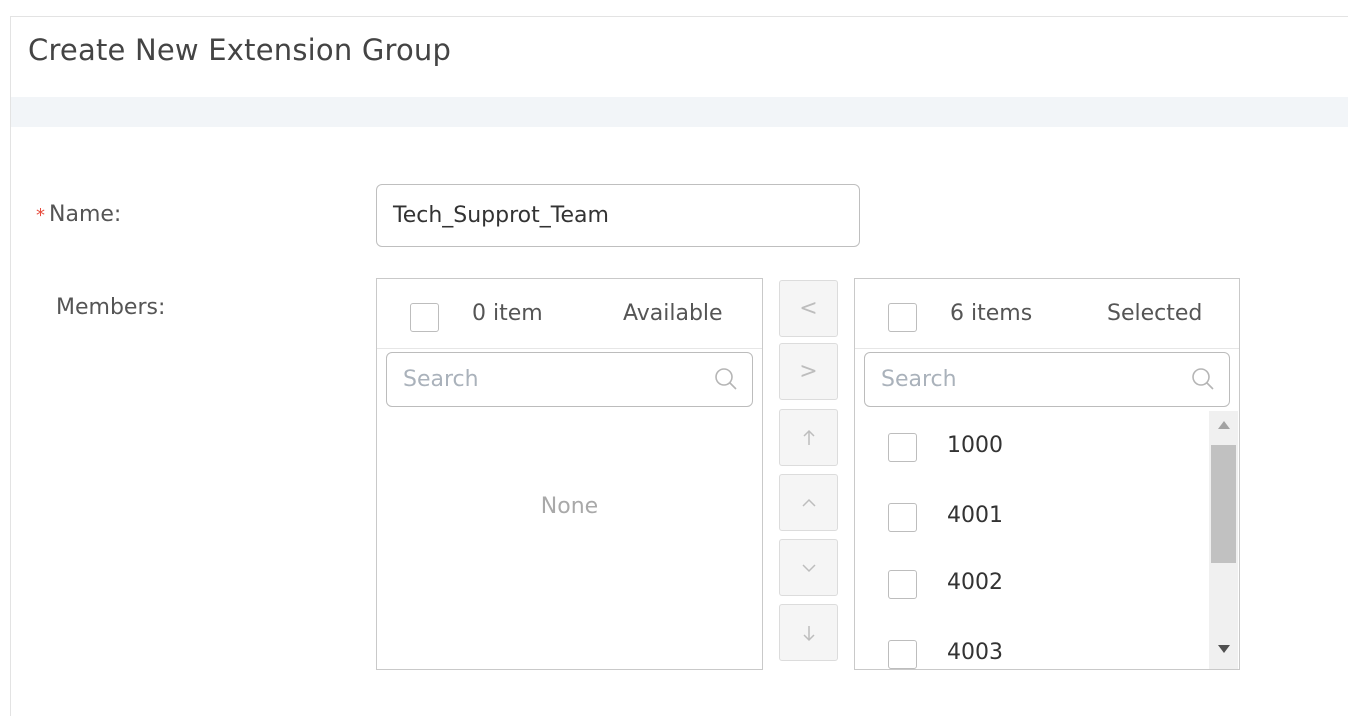 The height and width of the screenshot is (716, 1348). What do you see at coordinates (569, 379) in the screenshot?
I see `available-search-input: Search` at bounding box center [569, 379].